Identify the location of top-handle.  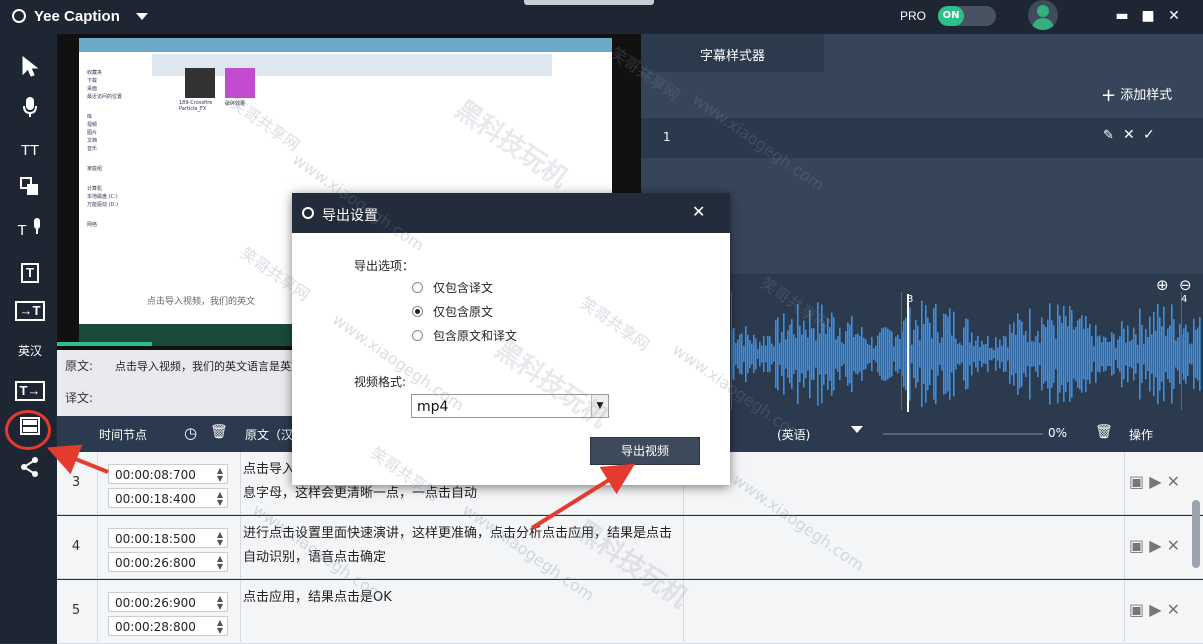
(589, 2).